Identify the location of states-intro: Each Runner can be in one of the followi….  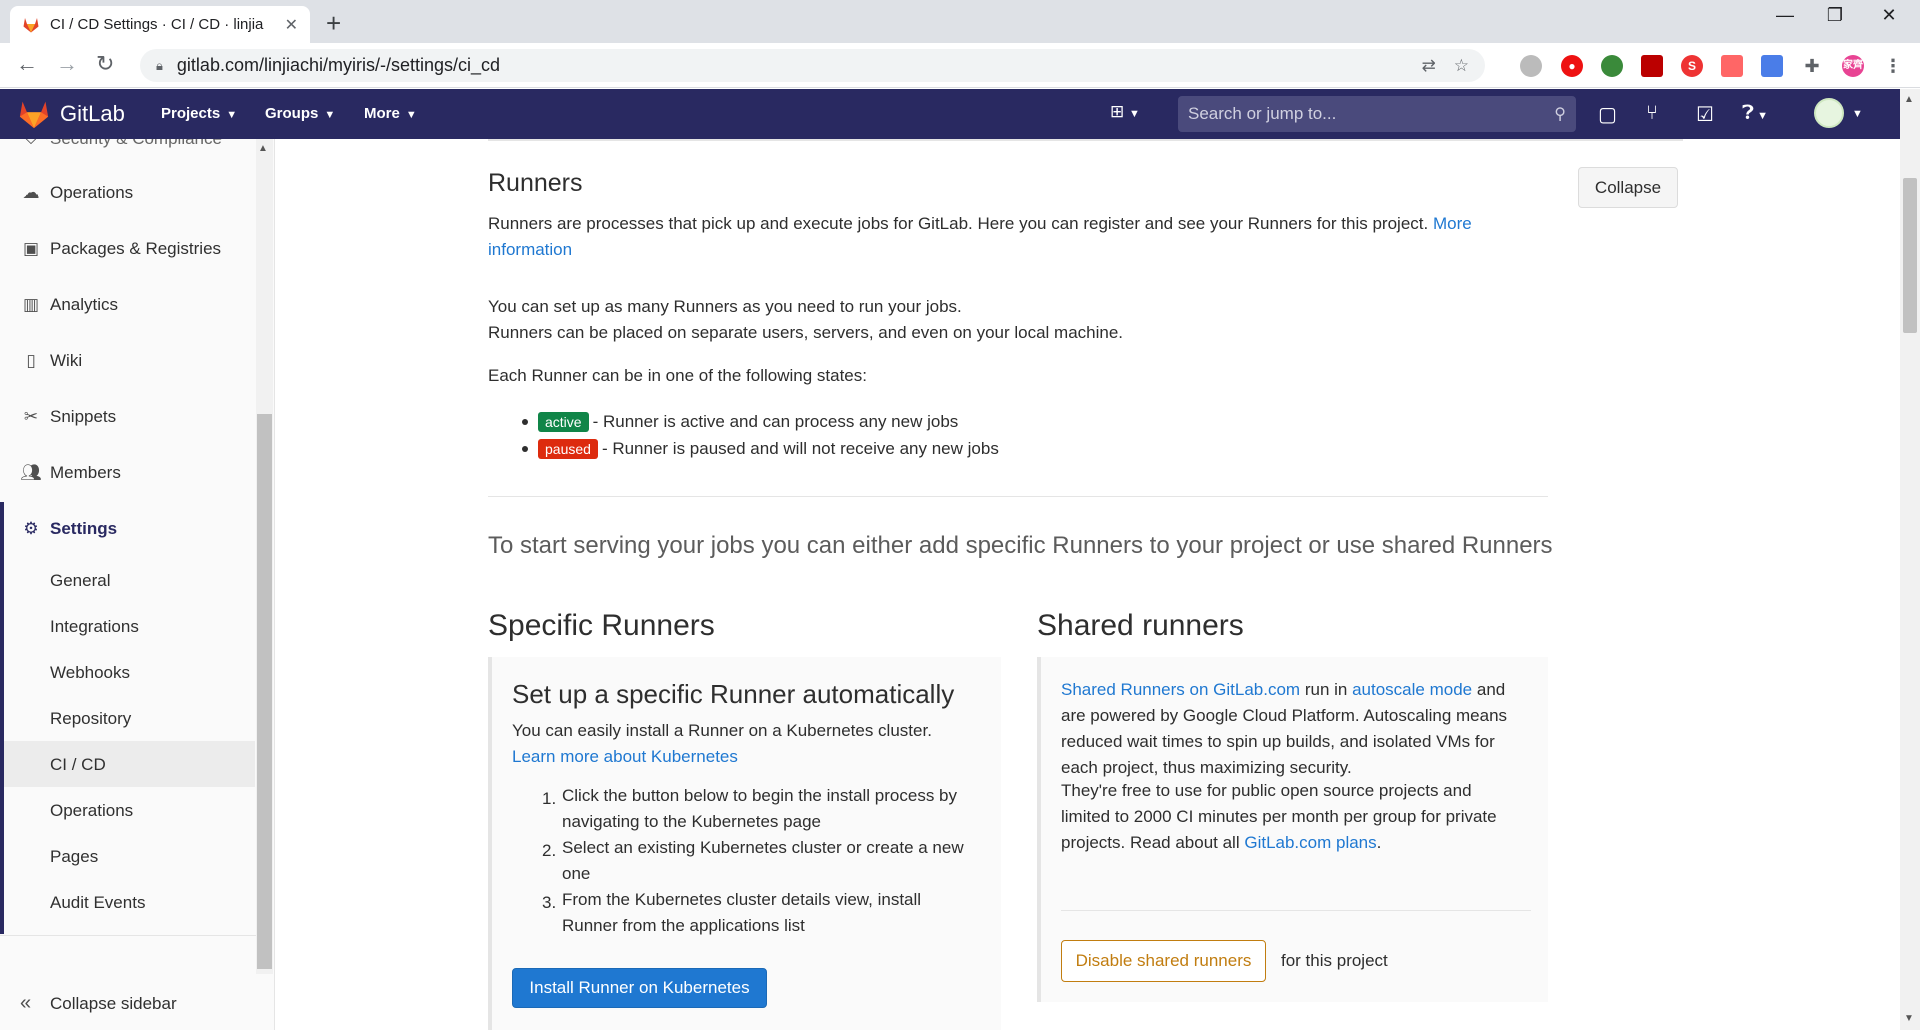
(677, 375).